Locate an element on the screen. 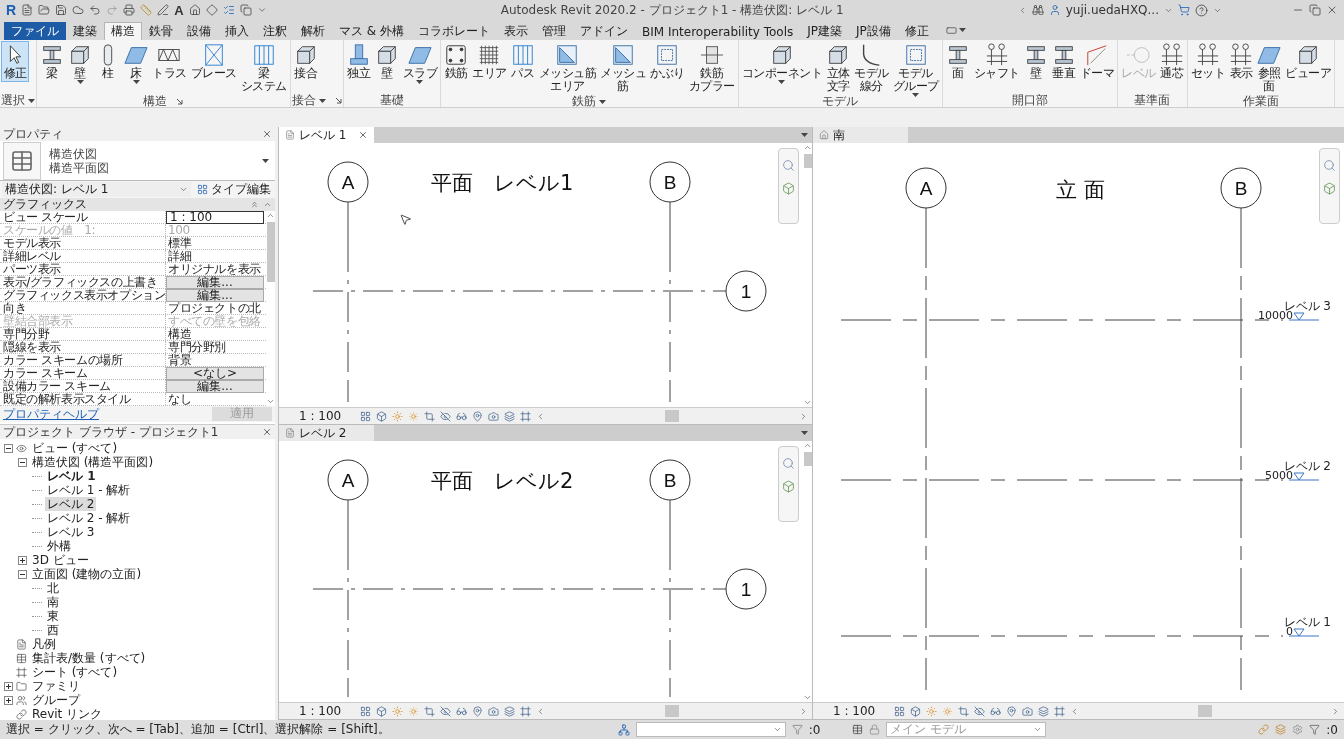 This screenshot has width=1344, height=739. ribbon-button: ビューア is located at coordinates (1308, 61).